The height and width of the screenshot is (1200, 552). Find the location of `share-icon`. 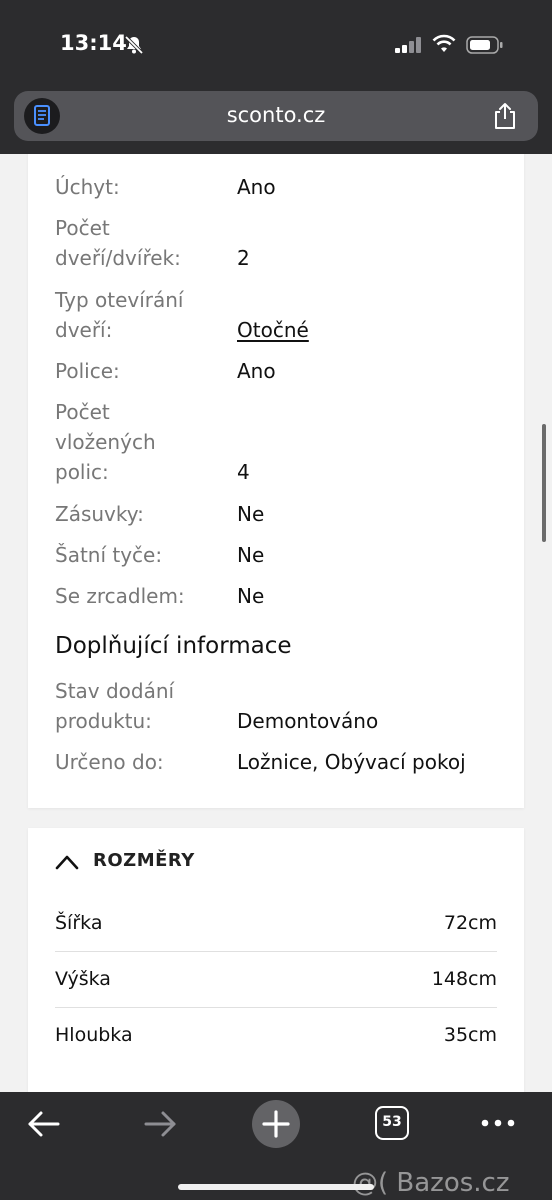

share-icon is located at coordinates (505, 116).